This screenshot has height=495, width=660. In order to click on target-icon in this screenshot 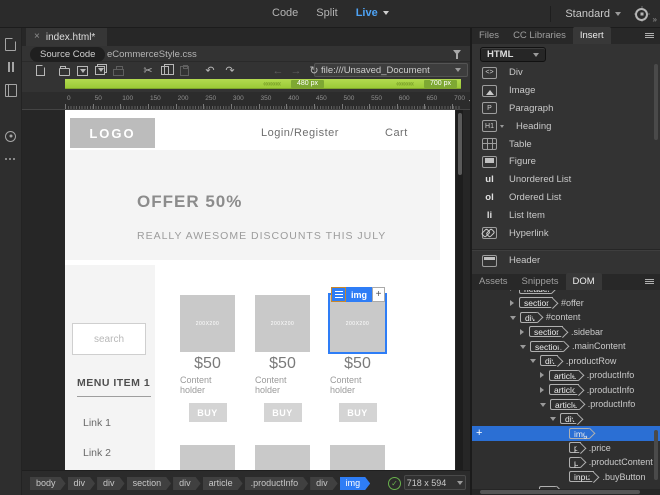, I will do `click(11, 136)`.